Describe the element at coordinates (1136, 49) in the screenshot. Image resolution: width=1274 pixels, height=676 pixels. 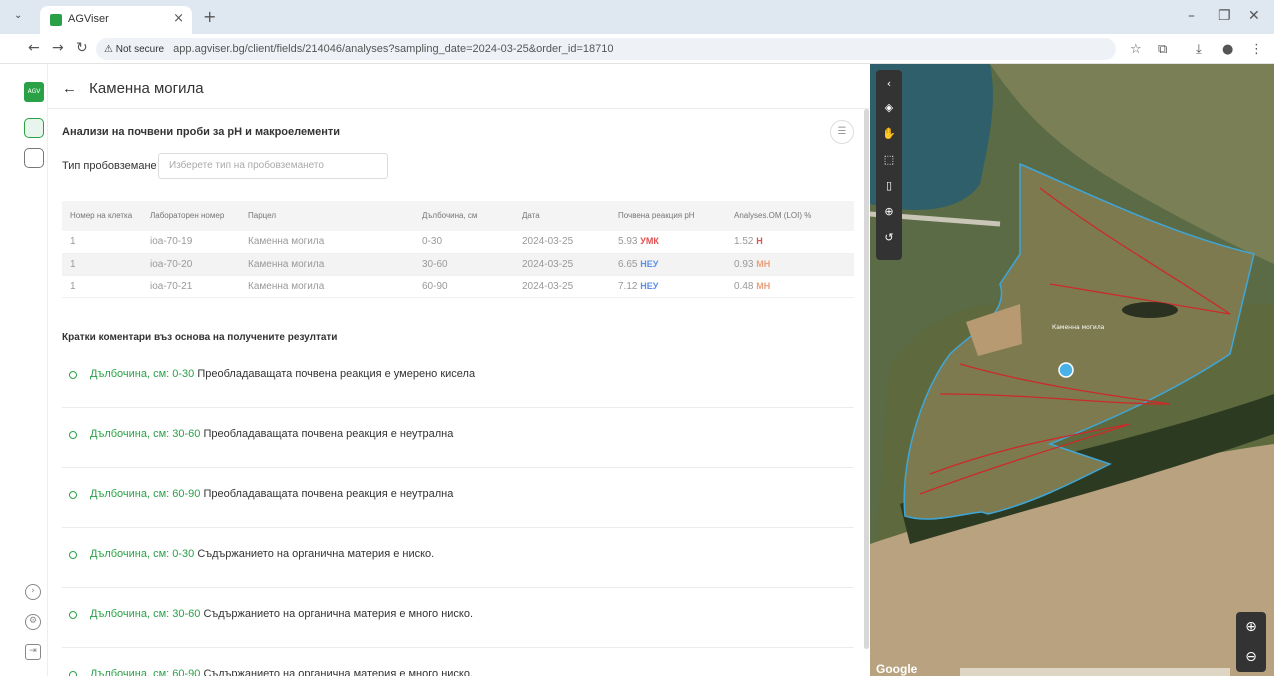
I see `bookmark-star-icon: ☆` at that location.